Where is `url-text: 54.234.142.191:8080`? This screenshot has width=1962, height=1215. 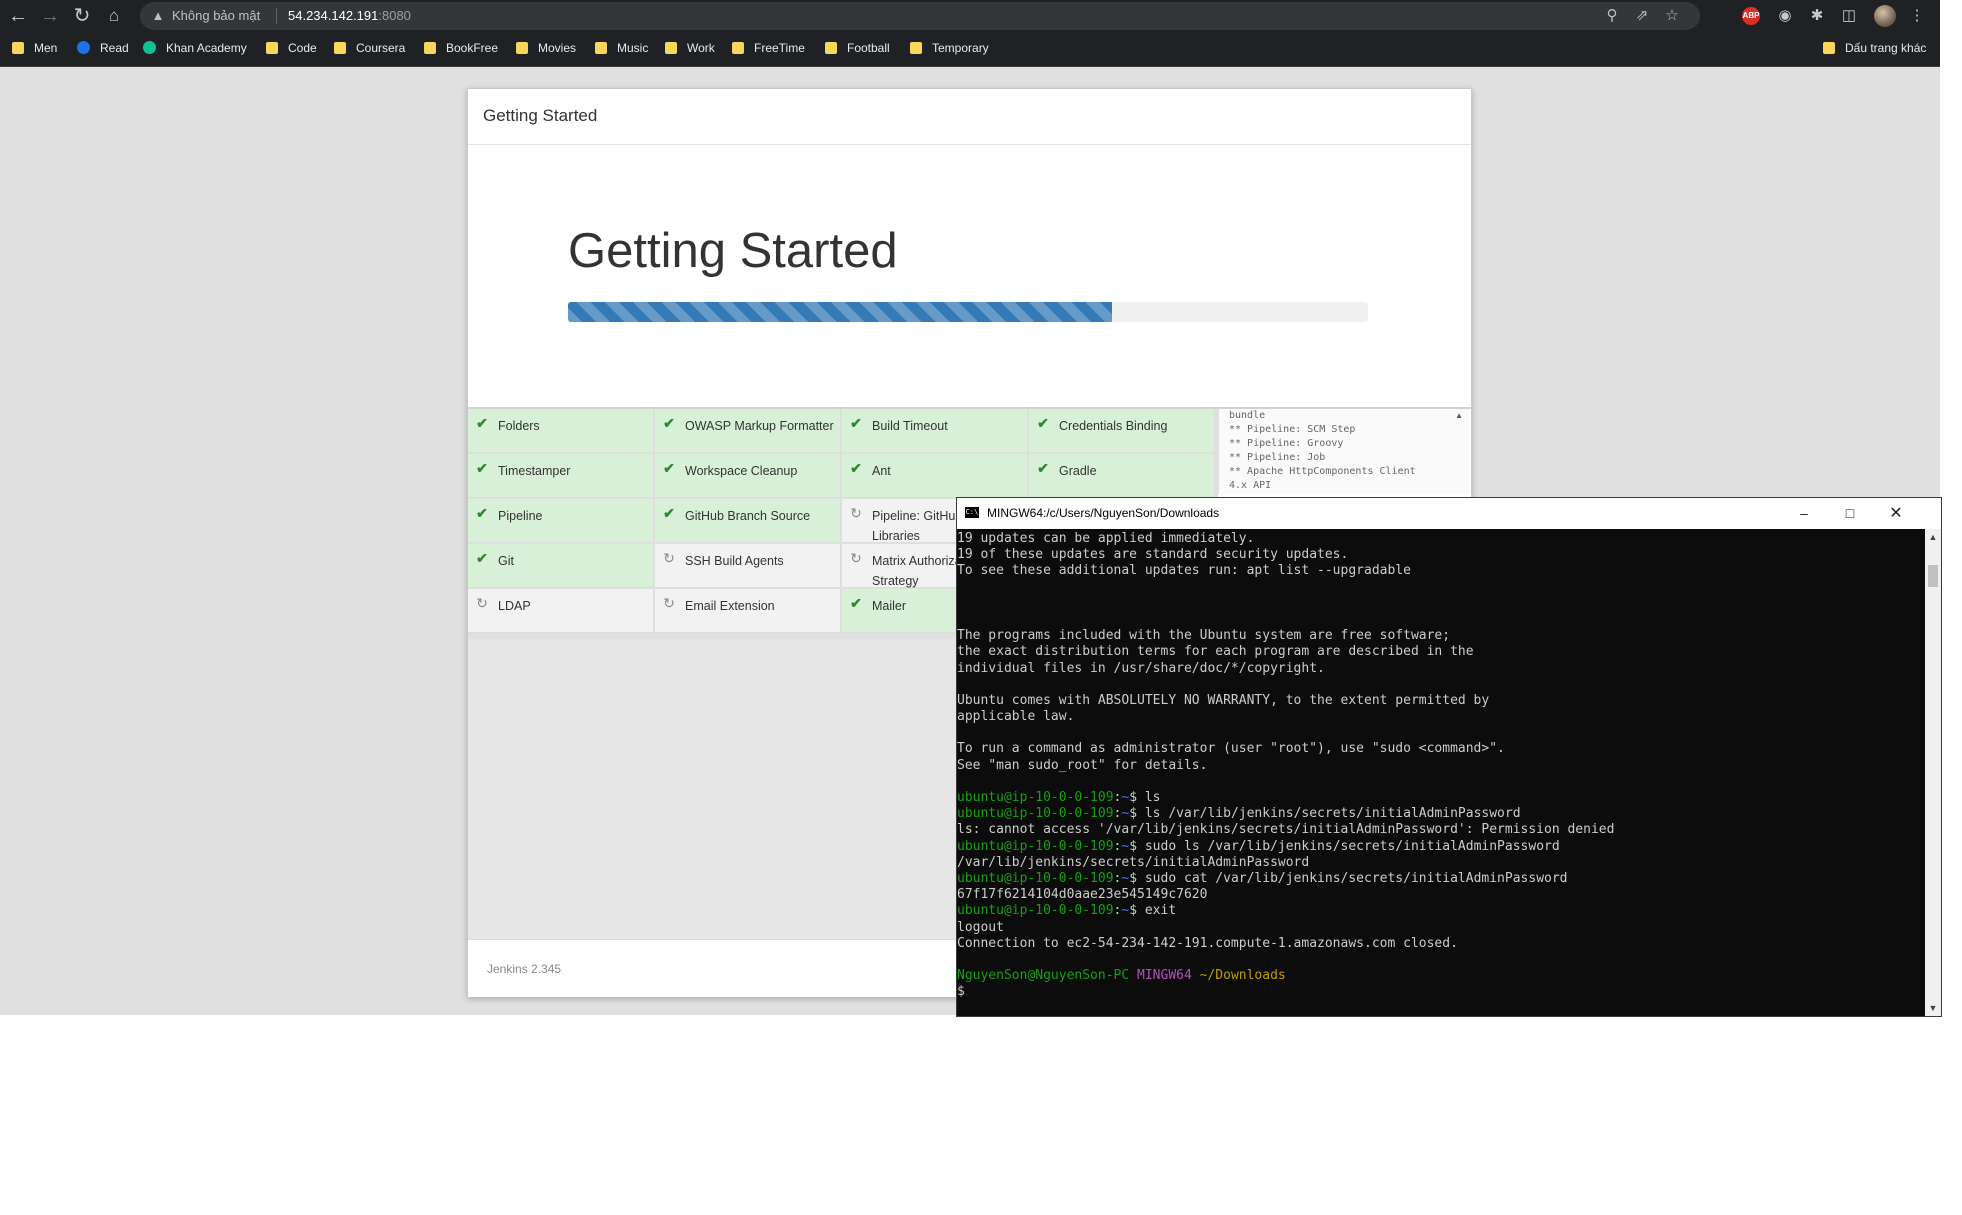
url-text: 54.234.142.191:8080 is located at coordinates (349, 15).